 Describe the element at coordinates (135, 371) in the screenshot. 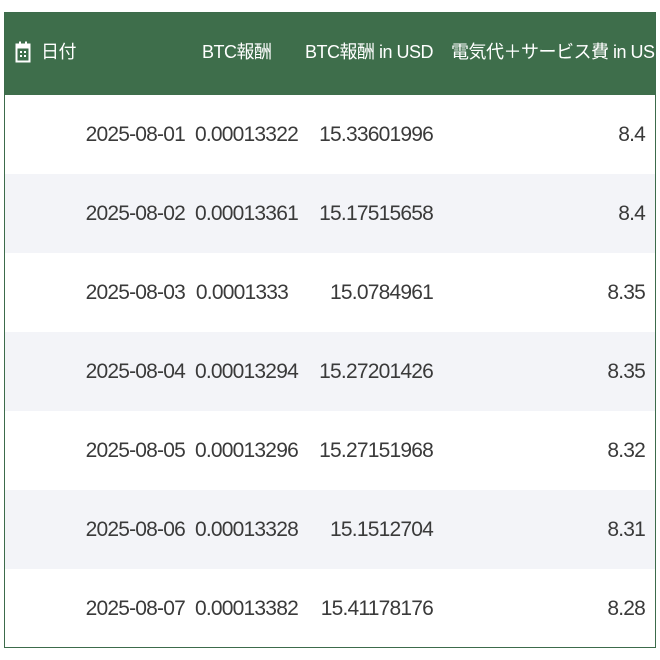

I see `date-cell: 2025-08-04` at that location.